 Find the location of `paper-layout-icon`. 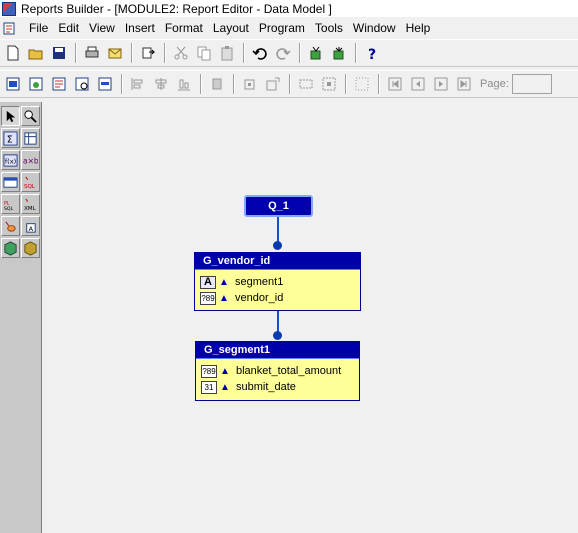

paper-layout-icon is located at coordinates (59, 84).